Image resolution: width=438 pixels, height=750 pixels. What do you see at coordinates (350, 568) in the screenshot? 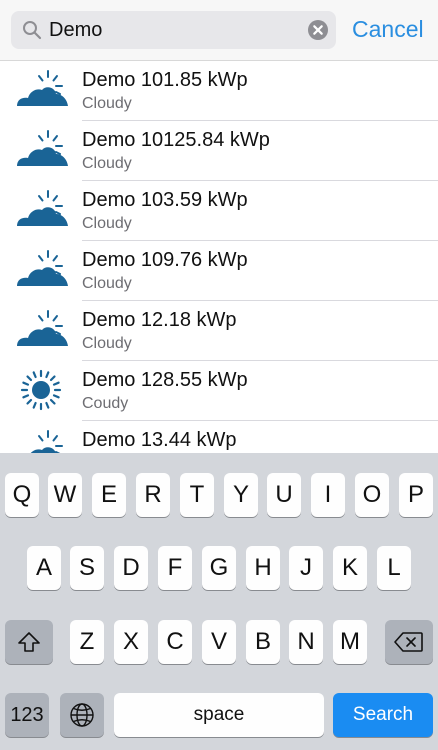
I see `key-k: K` at bounding box center [350, 568].